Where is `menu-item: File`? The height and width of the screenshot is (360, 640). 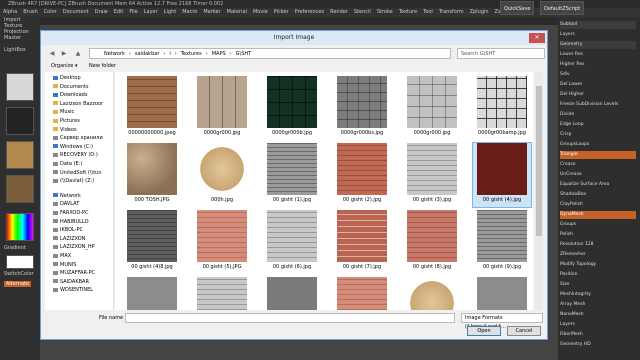
menu-item: File is located at coordinates (133, 12).